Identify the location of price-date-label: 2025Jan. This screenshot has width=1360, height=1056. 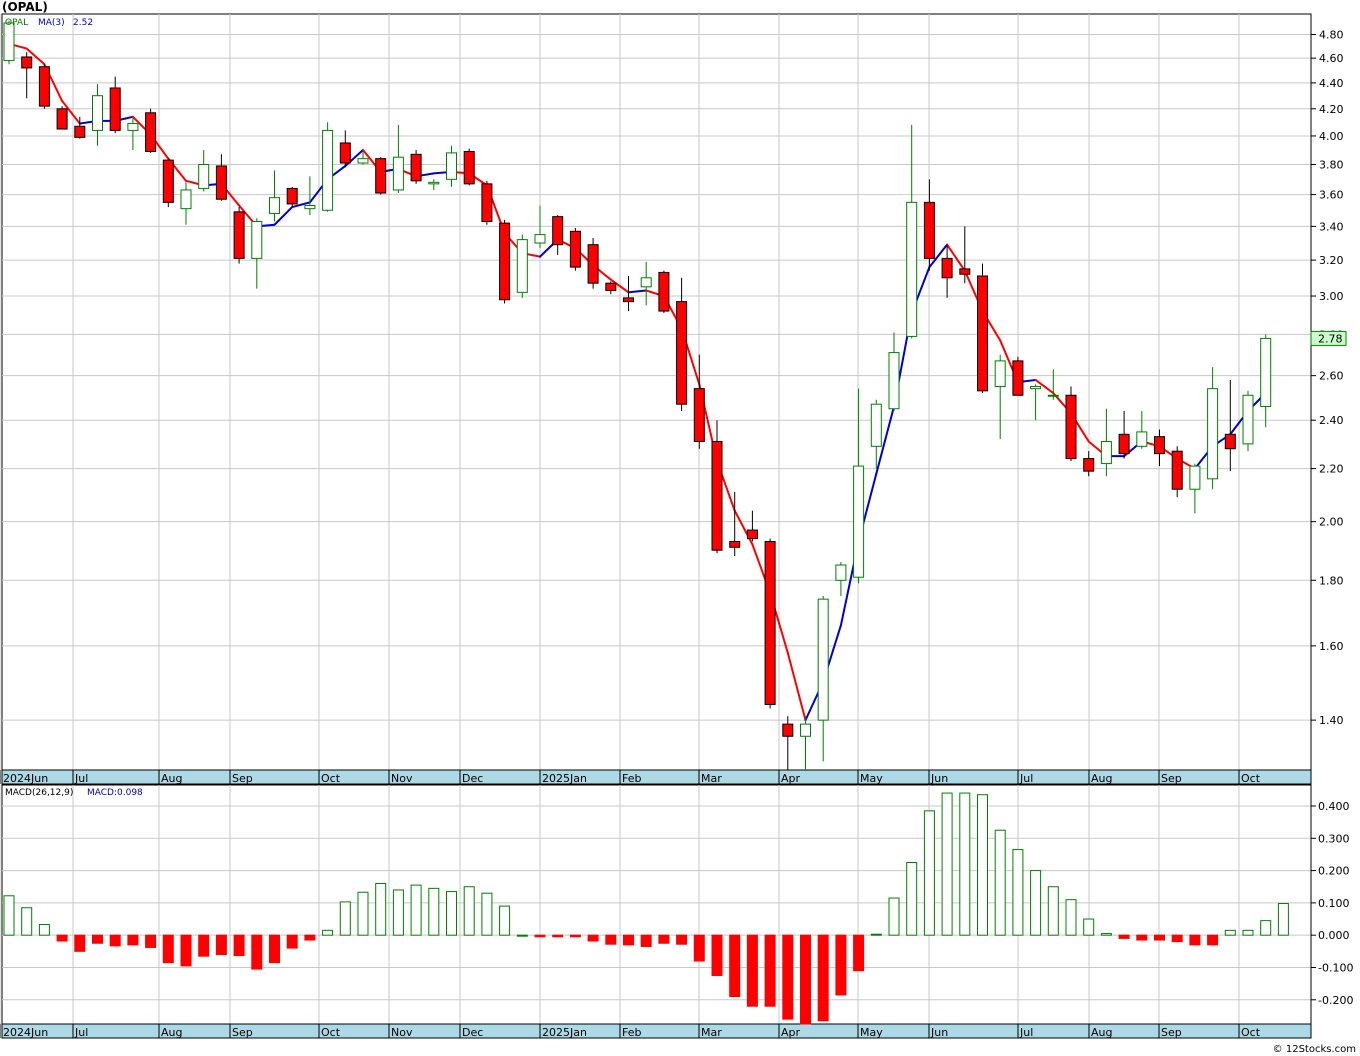
(564, 778).